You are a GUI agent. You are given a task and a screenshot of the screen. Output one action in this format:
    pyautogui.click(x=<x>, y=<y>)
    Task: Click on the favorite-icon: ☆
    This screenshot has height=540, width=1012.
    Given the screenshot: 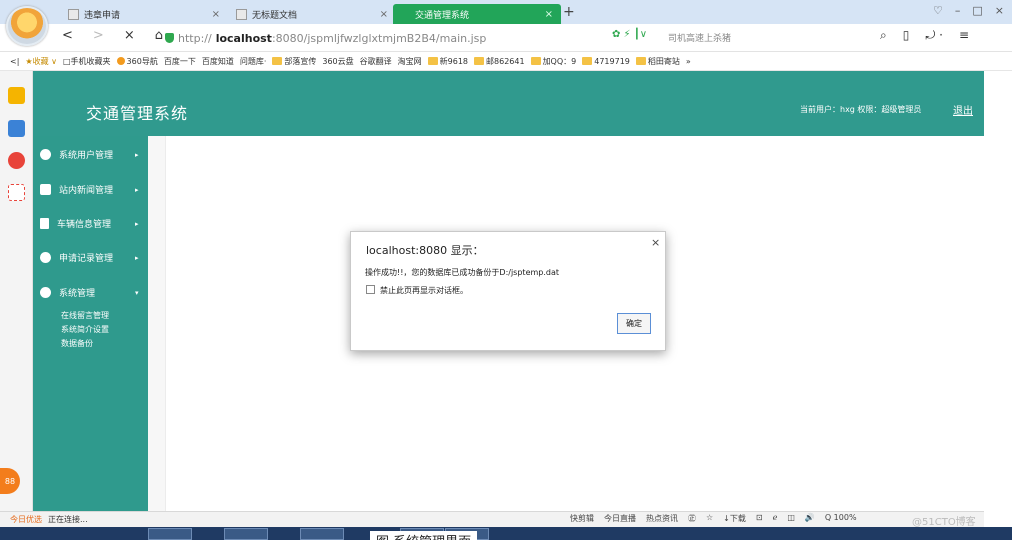 What is the action you would take?
    pyautogui.click(x=709, y=518)
    